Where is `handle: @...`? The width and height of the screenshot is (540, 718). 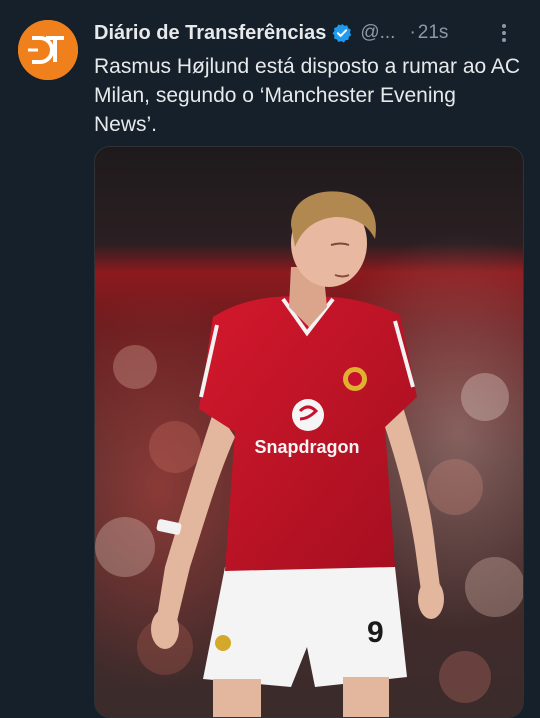 handle: @... is located at coordinates (377, 33).